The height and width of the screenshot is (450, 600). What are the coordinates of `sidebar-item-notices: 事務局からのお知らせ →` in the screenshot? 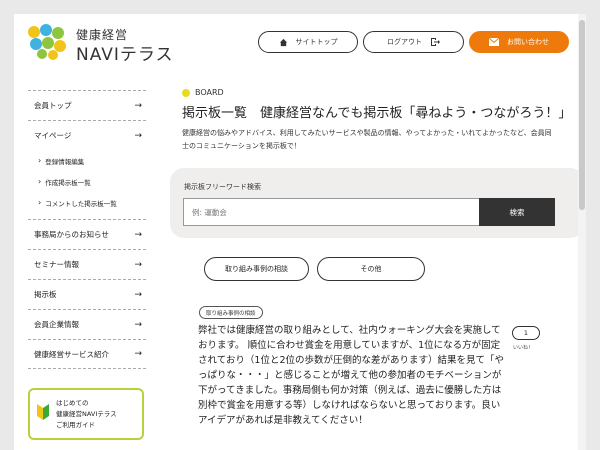 It's located at (87, 234).